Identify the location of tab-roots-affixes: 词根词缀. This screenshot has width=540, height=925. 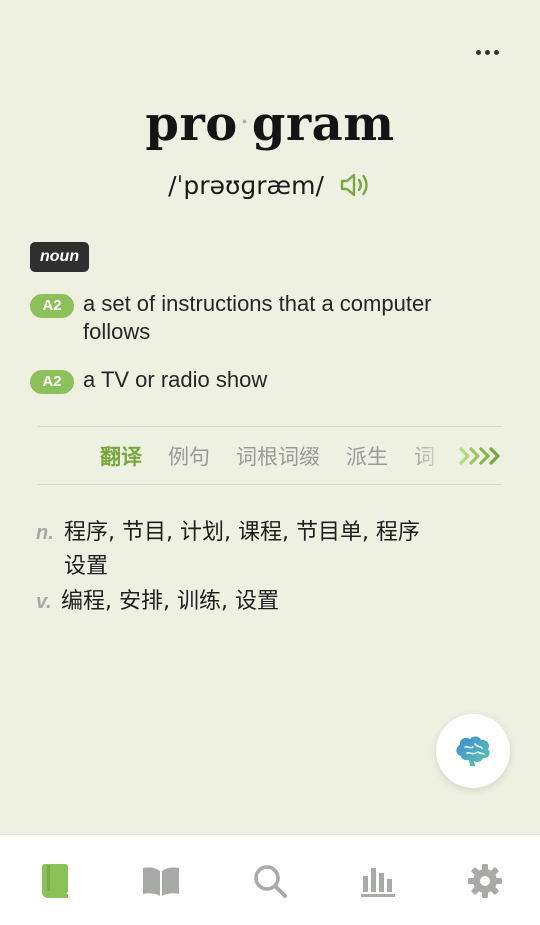
(278, 458).